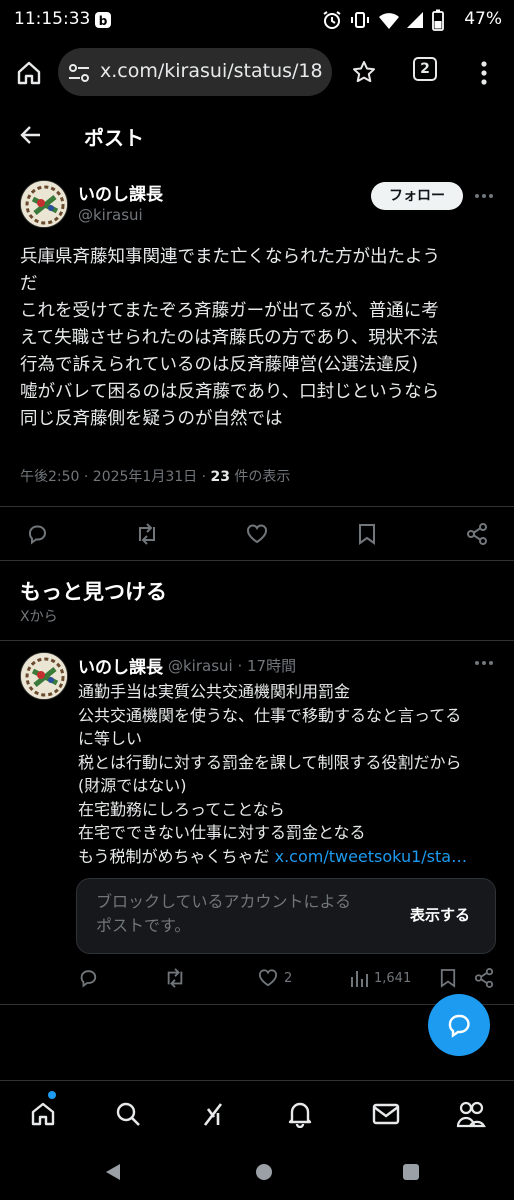 The width and height of the screenshot is (514, 1200). What do you see at coordinates (110, 738) in the screenshot?
I see `reply-text-line: に等しい` at bounding box center [110, 738].